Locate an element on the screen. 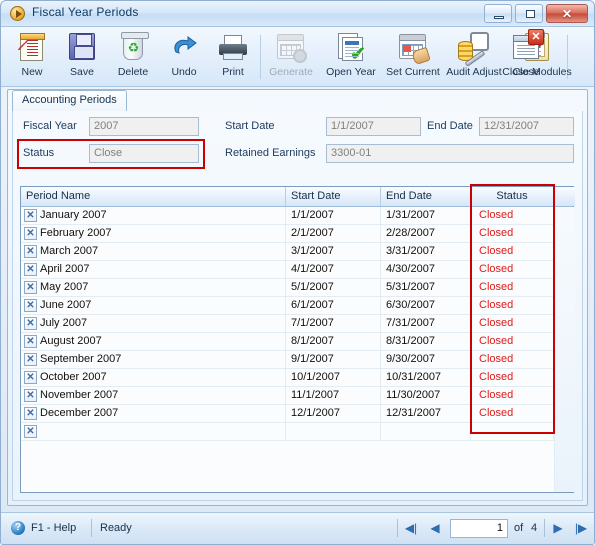 The height and width of the screenshot is (545, 595). cell-start: 5/1/2007 is located at coordinates (333, 287).